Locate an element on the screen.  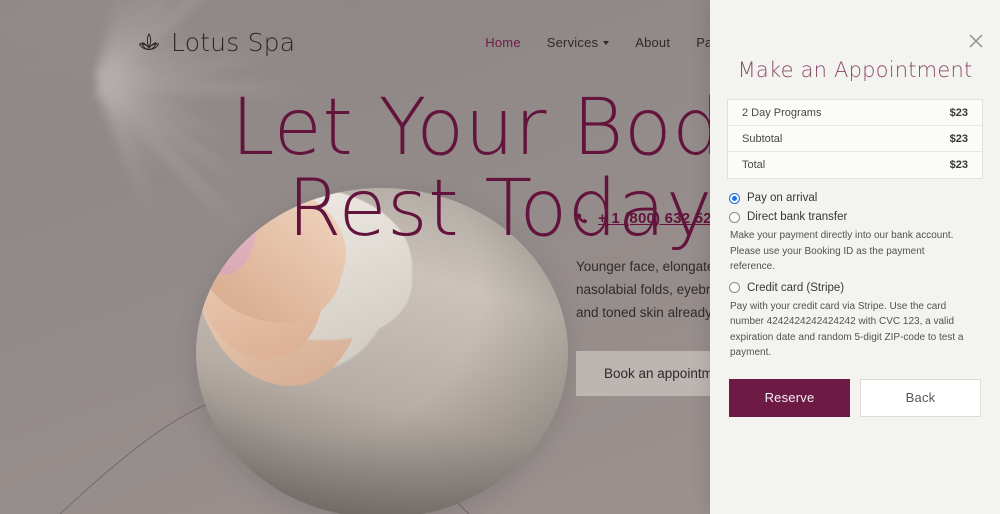
close-icon is located at coordinates (976, 41).